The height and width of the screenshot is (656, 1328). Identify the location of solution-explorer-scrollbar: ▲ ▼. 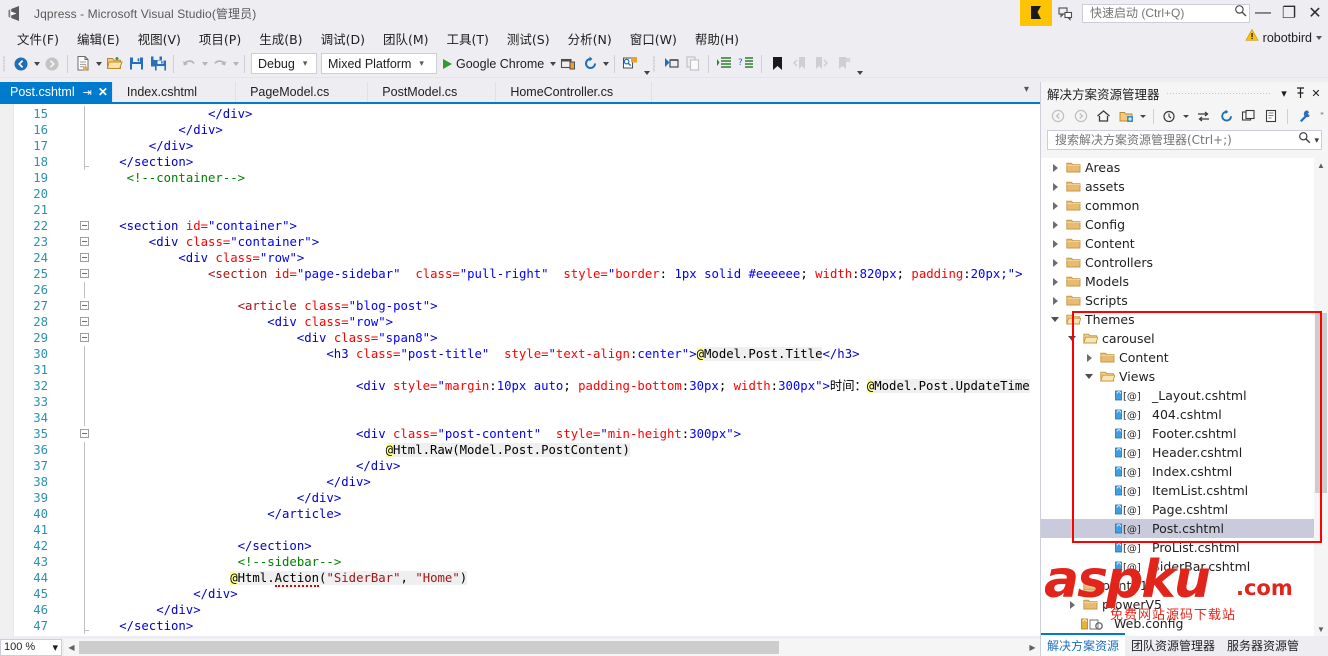
(1321, 397).